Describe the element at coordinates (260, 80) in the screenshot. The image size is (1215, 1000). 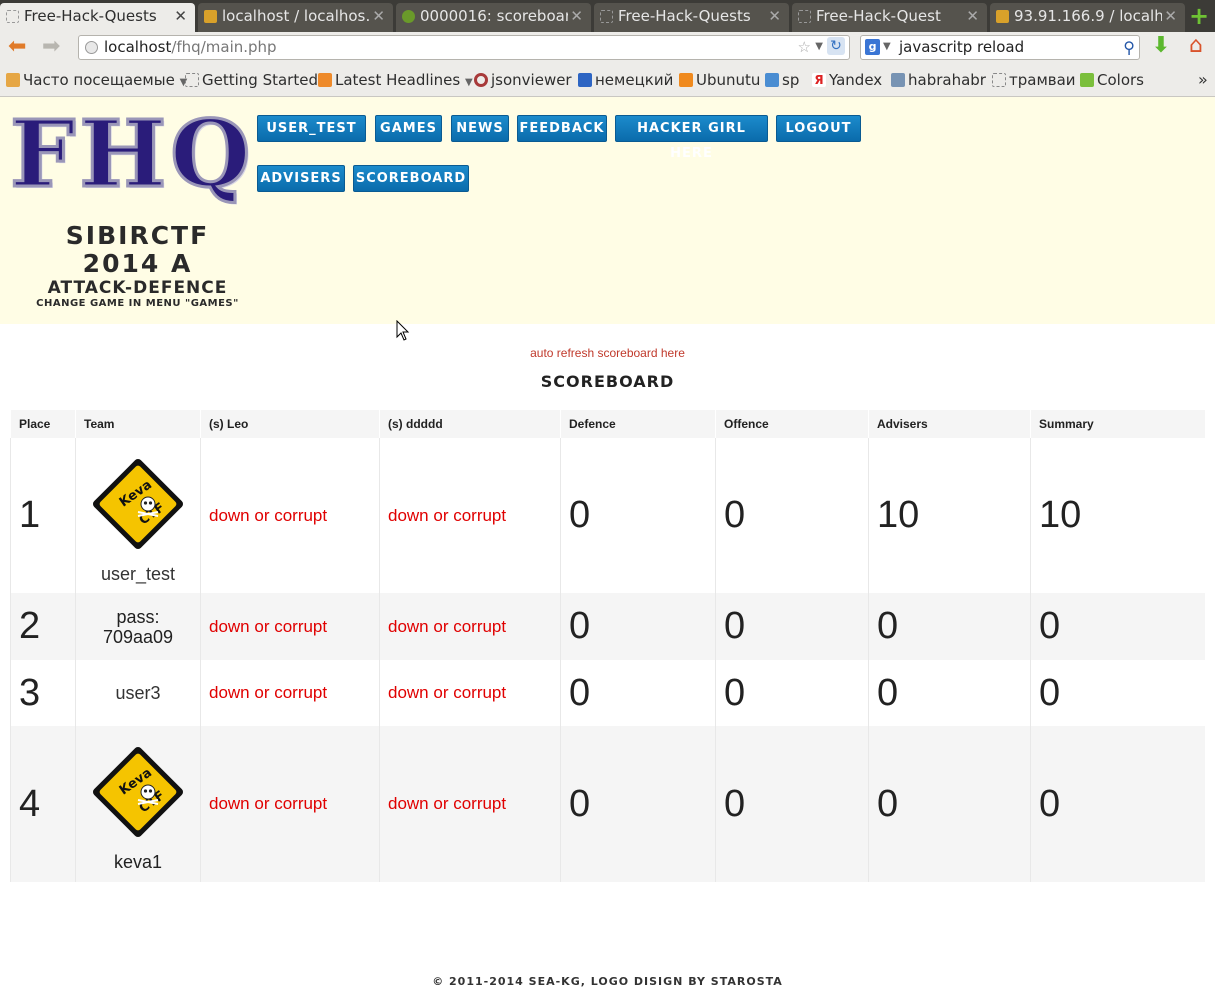
I see `bookmark-label: Getting Started` at that location.